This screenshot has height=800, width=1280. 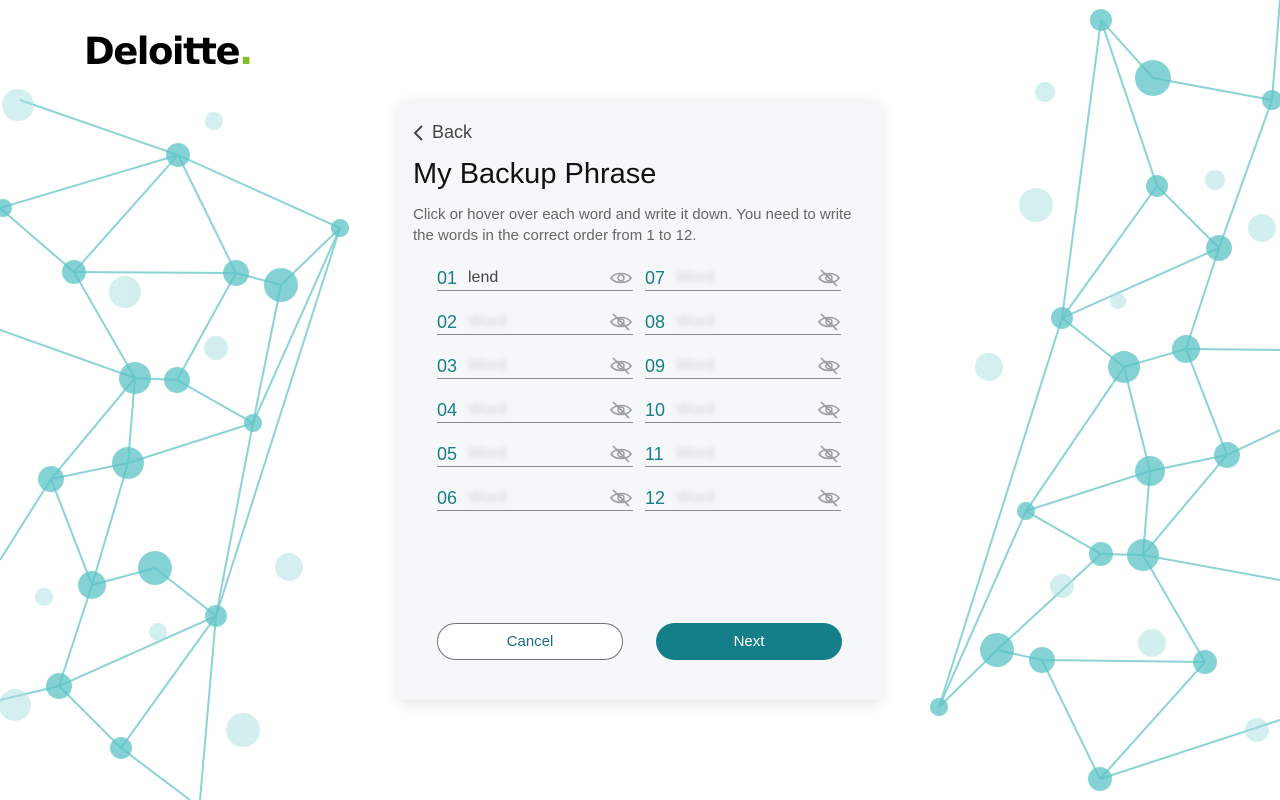 What do you see at coordinates (447, 497) in the screenshot?
I see `word-number: 06` at bounding box center [447, 497].